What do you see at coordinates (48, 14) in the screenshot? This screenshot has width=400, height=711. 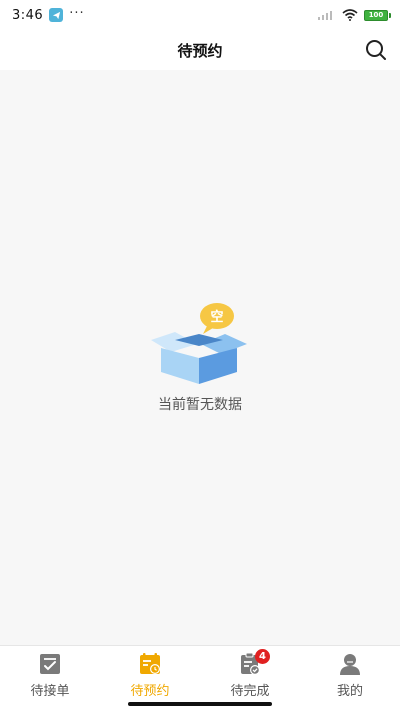 I see `status-left: 3:46 ···` at bounding box center [48, 14].